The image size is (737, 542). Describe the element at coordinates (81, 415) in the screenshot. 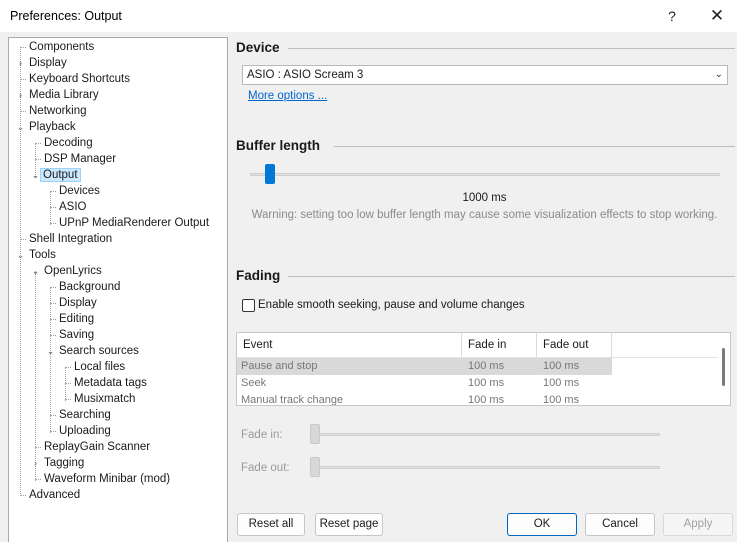

I see `tree-item-searching: Searching` at that location.